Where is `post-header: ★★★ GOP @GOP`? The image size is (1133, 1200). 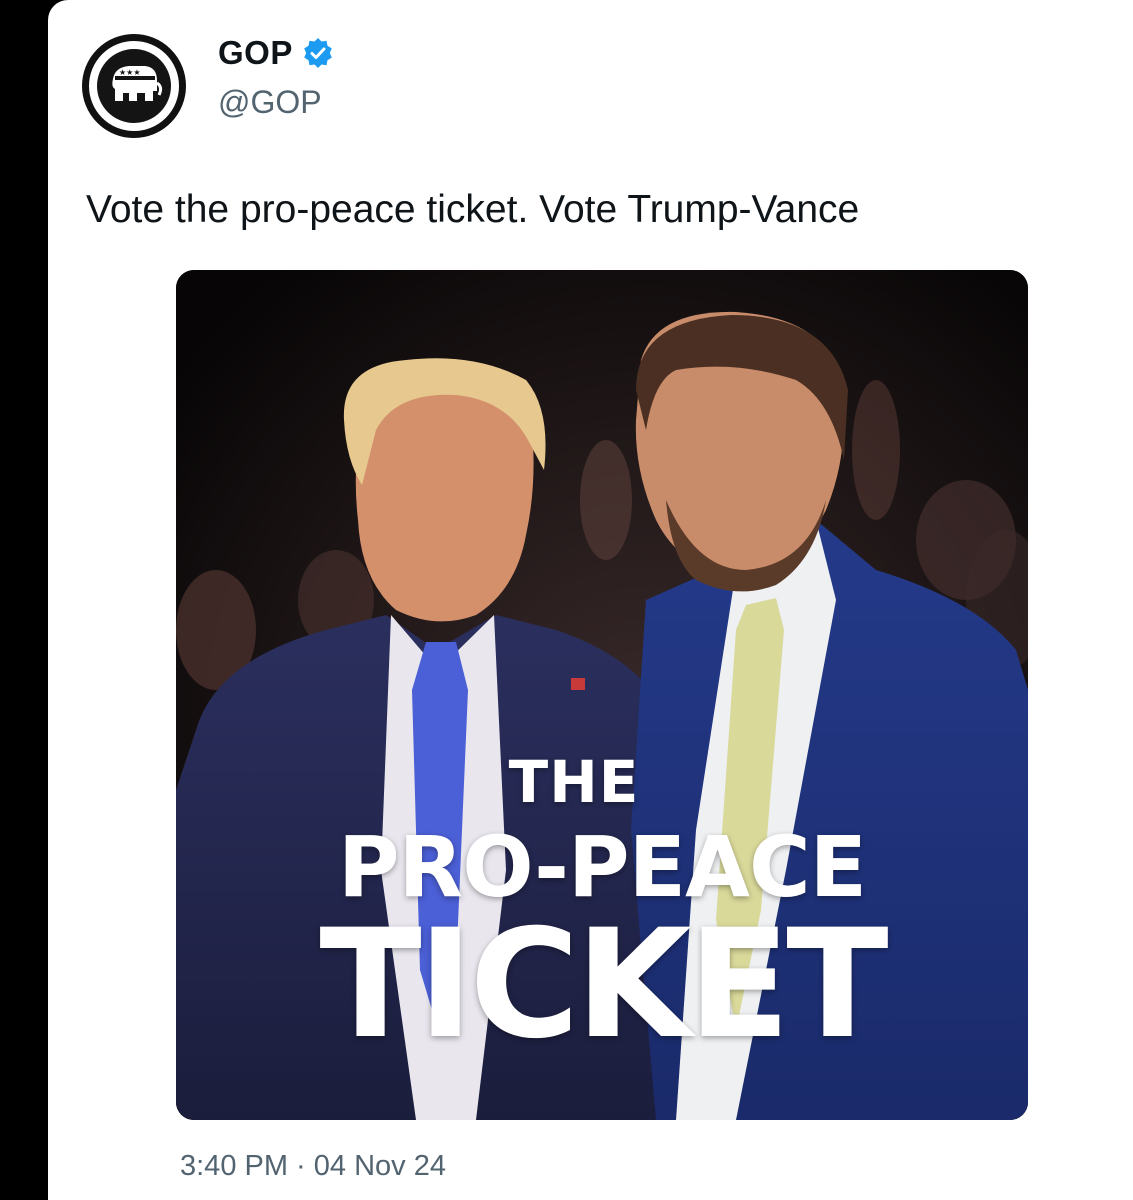 post-header: ★★★ GOP @GOP is located at coordinates (382, 86).